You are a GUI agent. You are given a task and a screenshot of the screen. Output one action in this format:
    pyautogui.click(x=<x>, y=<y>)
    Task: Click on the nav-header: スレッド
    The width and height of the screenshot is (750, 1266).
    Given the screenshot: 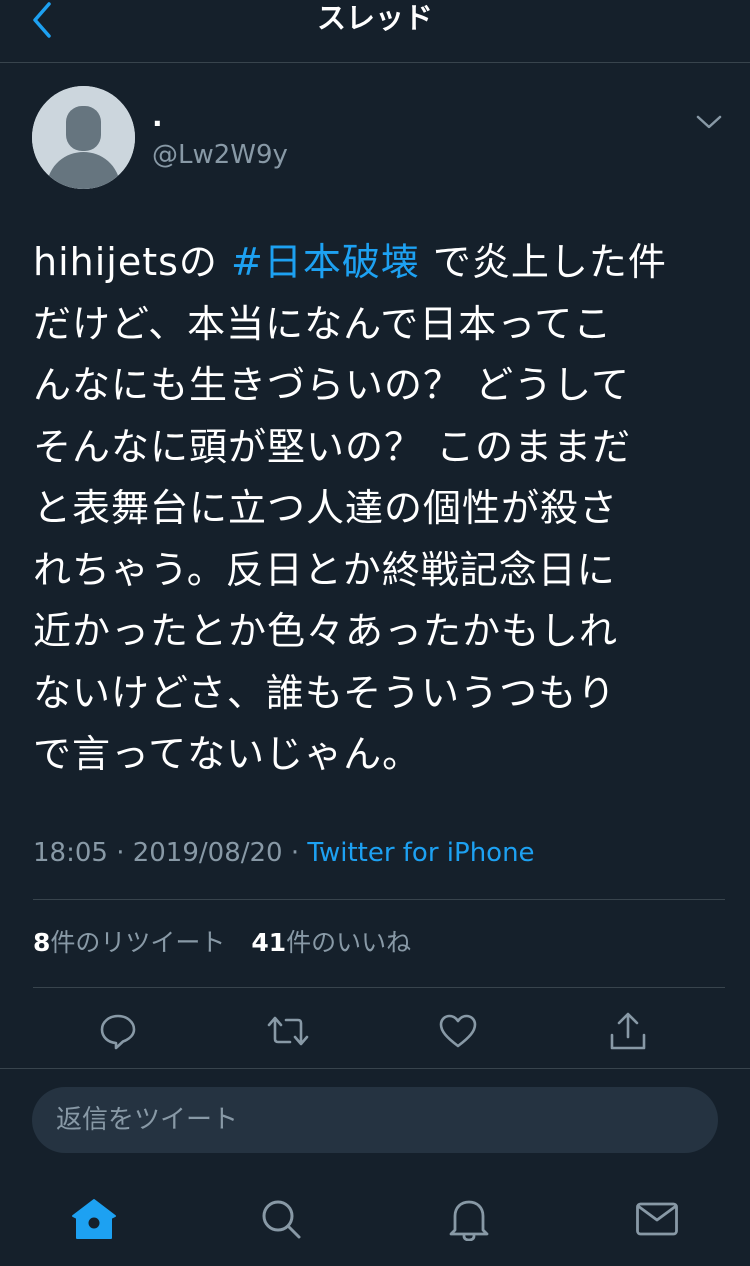 What is the action you would take?
    pyautogui.click(x=375, y=31)
    